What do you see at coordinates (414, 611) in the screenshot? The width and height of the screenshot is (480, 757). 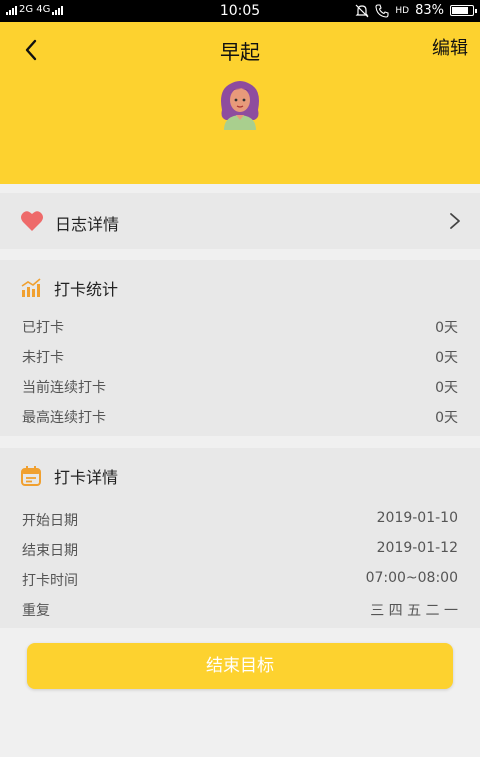 I see `details-row-value: 三 四 五 二 一` at bounding box center [414, 611].